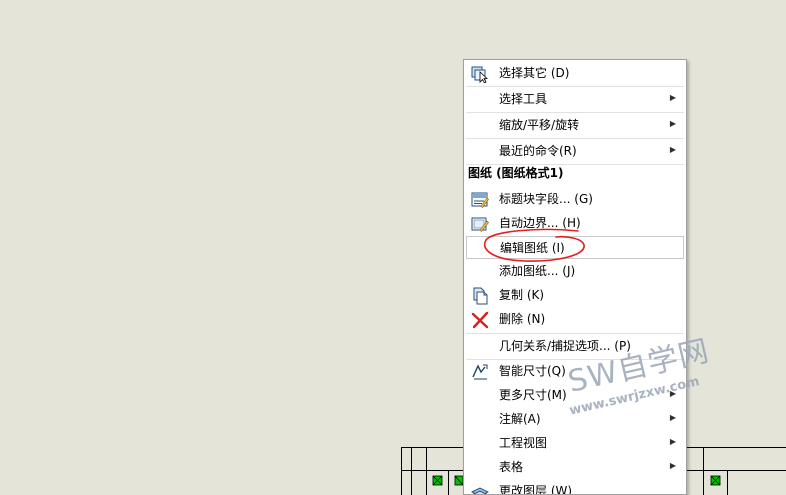 The width and height of the screenshot is (786, 495). Describe the element at coordinates (511, 467) in the screenshot. I see `menu-item-label: 表格` at that location.